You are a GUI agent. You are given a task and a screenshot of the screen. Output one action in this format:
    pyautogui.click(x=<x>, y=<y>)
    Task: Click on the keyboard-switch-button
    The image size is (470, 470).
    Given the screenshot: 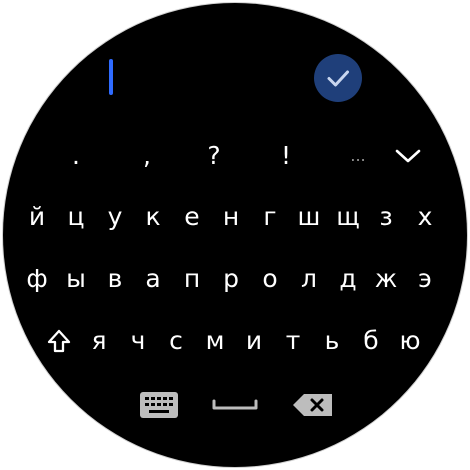 What is the action you would take?
    pyautogui.click(x=159, y=405)
    